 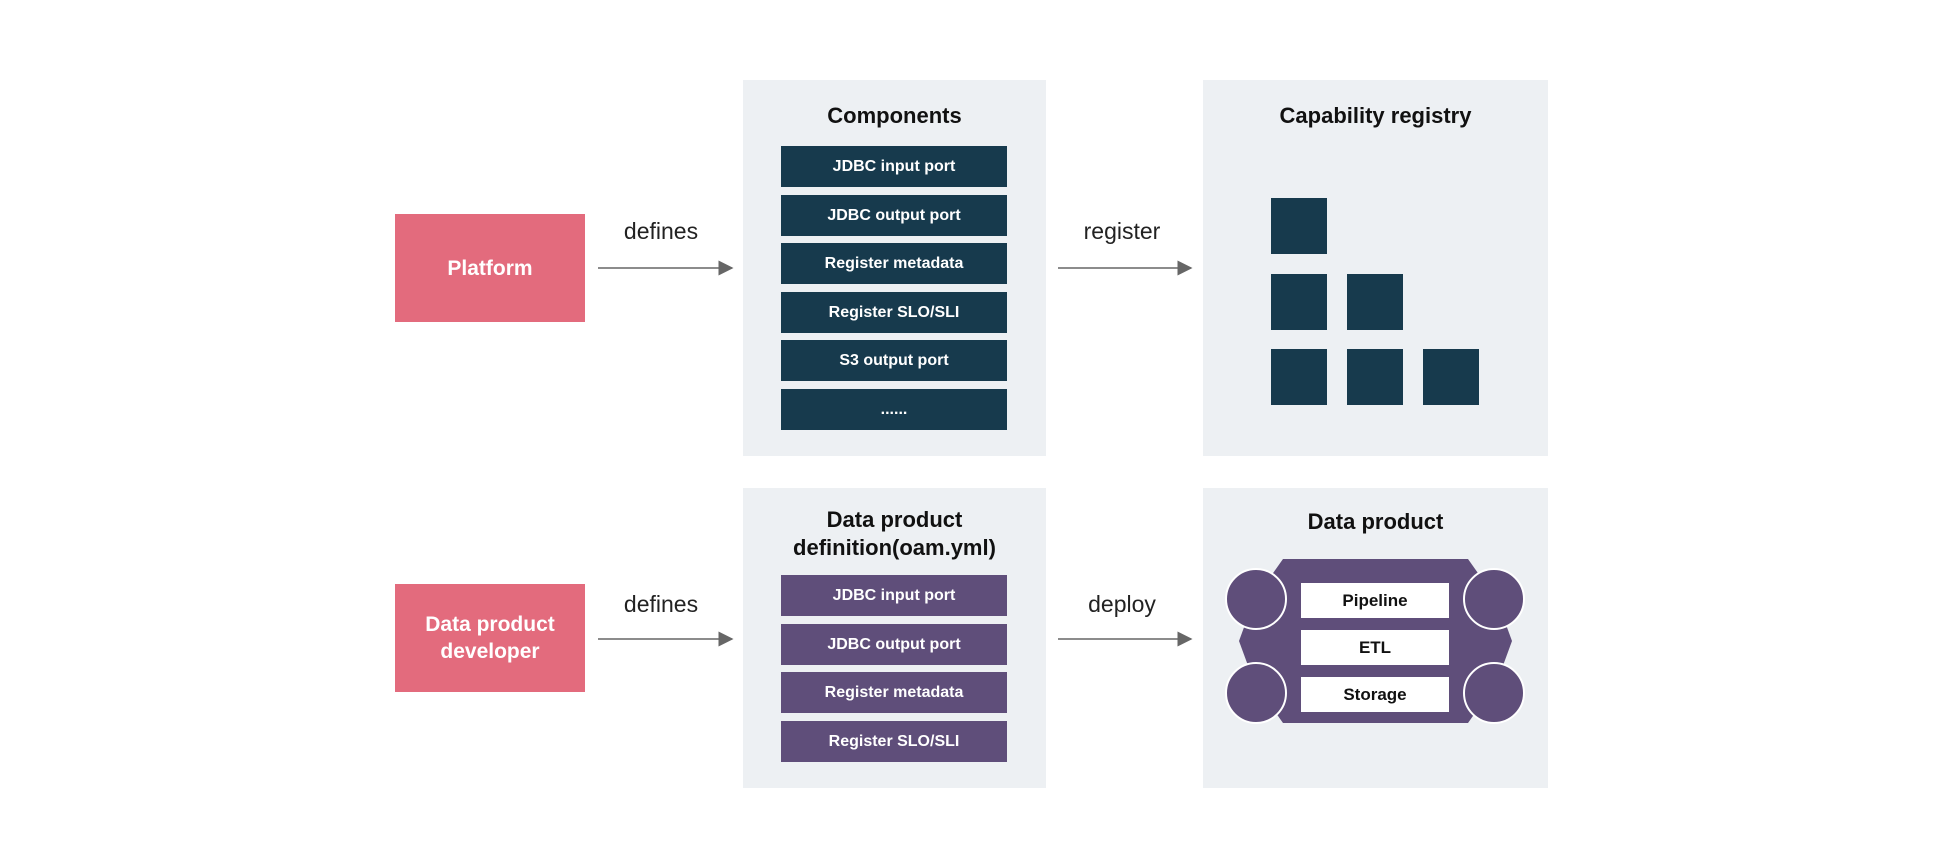 I want to click on component-item: JDBC input port, so click(x=894, y=166).